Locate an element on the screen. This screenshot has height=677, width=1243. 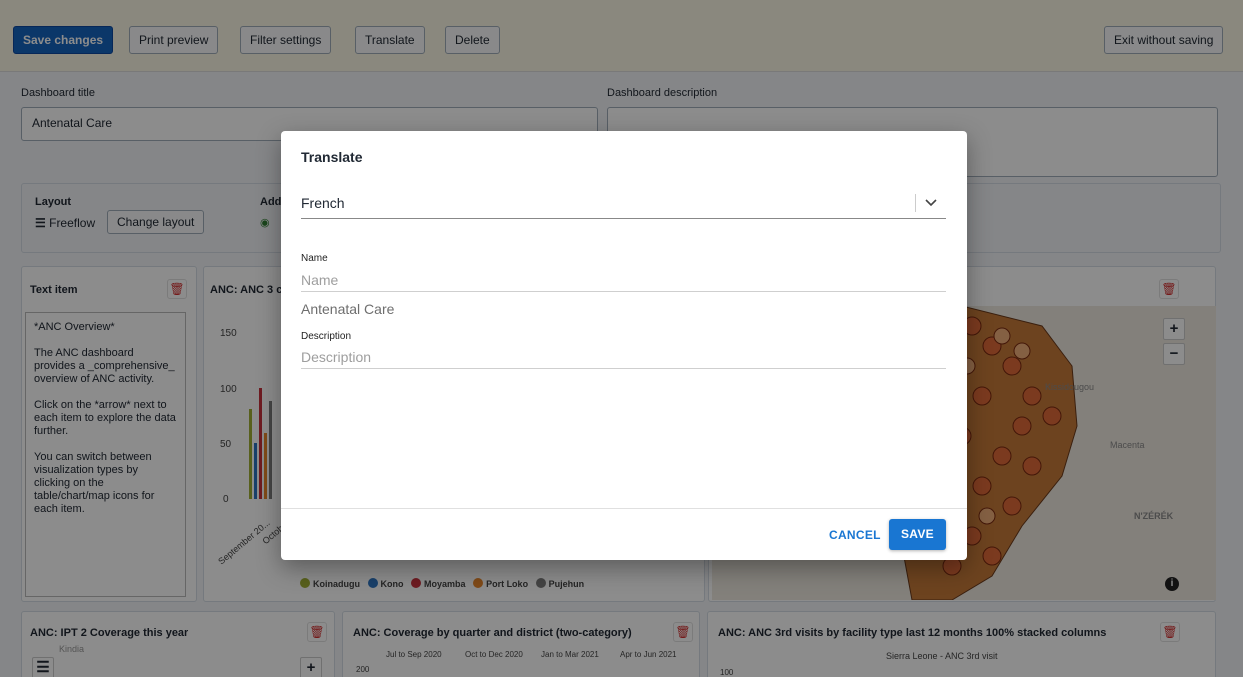
chevron-down-icon is located at coordinates (931, 202).